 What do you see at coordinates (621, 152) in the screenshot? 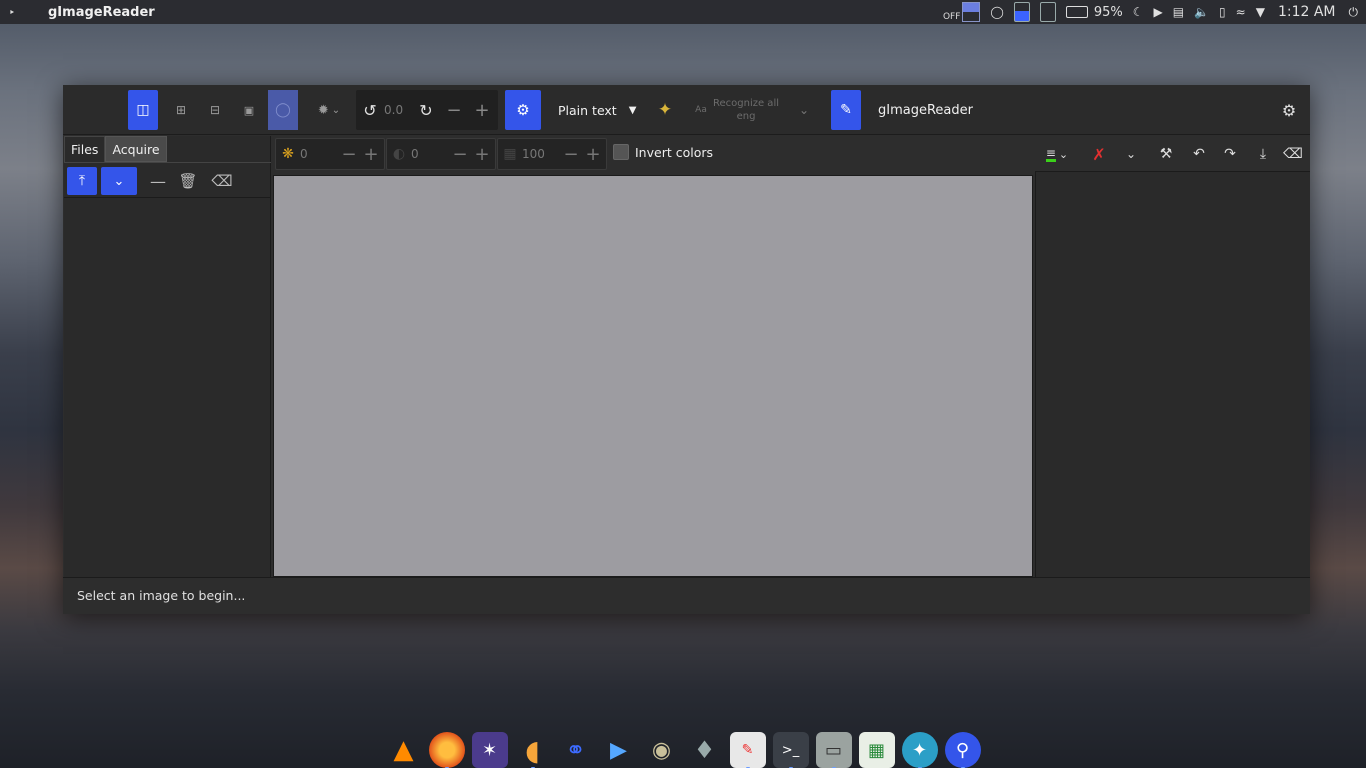
I see `invert-colors-checkbox` at bounding box center [621, 152].